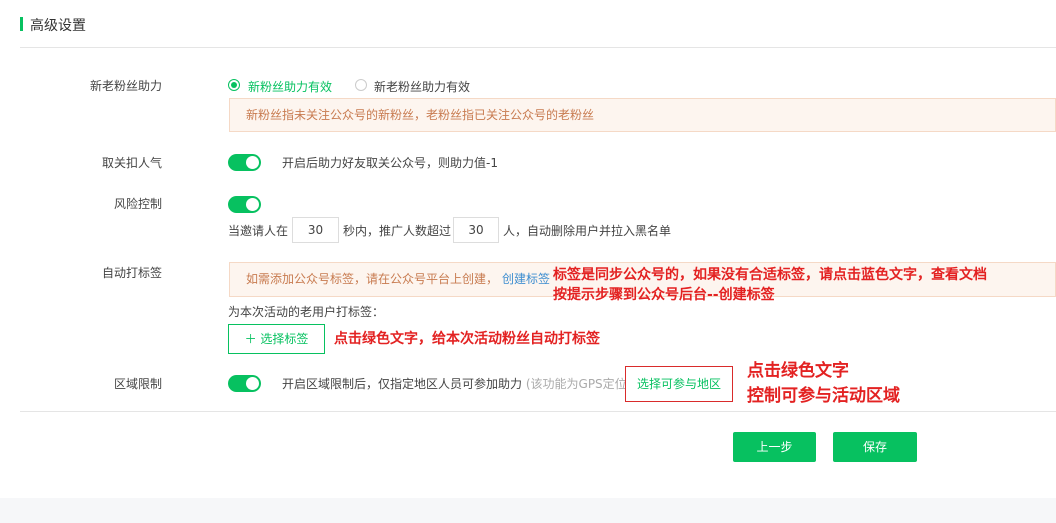  Describe the element at coordinates (290, 87) in the screenshot. I see `radio-new-fans-label: 新粉丝助力有效` at that location.